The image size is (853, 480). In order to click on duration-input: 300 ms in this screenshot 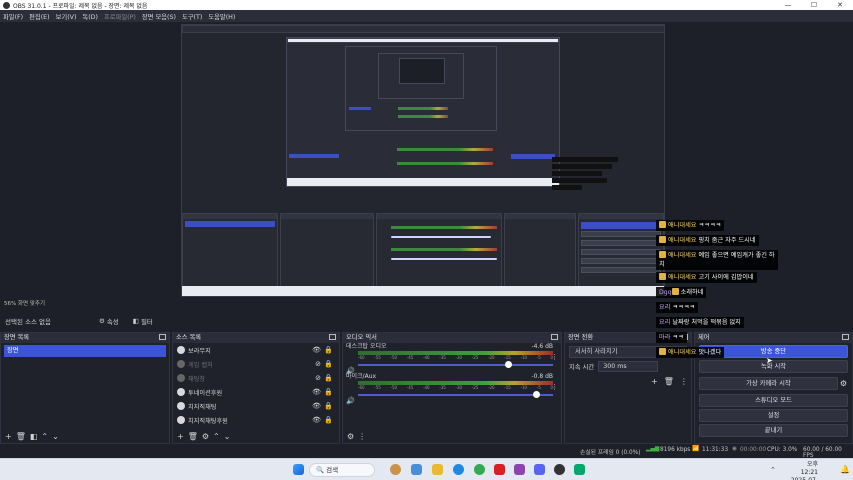, I will do `click(628, 366)`.